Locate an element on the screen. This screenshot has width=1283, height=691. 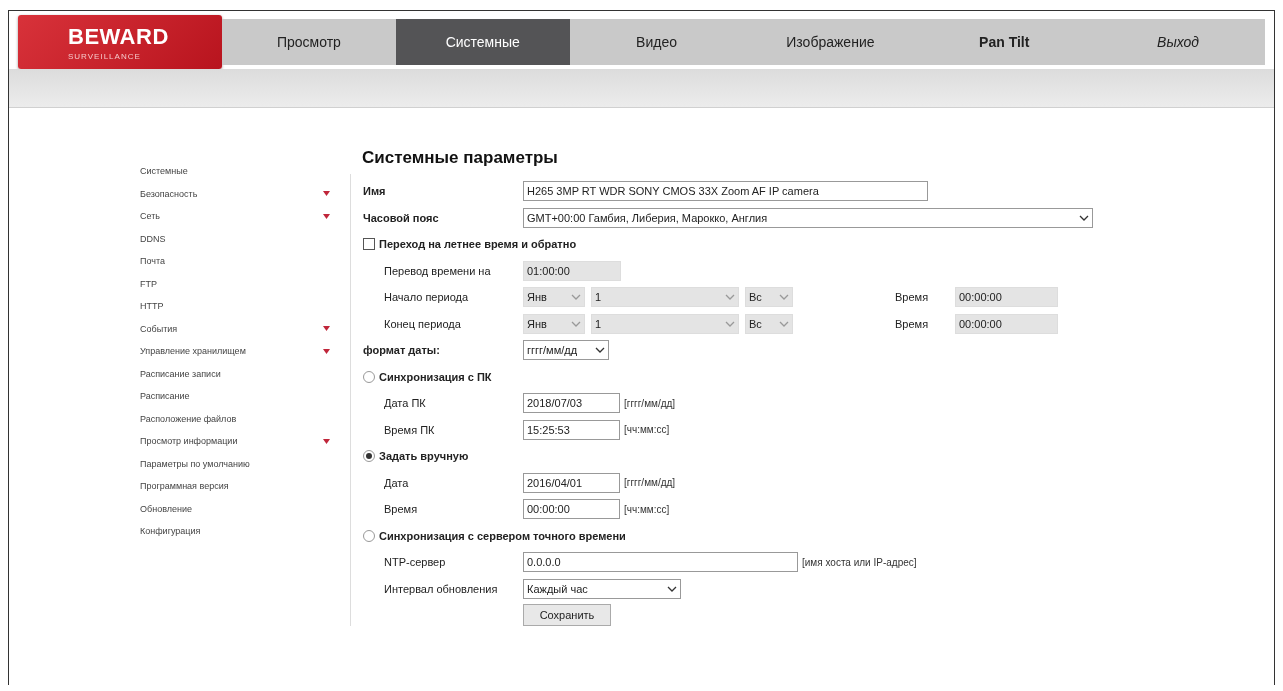
save-button: Сохранить is located at coordinates (567, 615).